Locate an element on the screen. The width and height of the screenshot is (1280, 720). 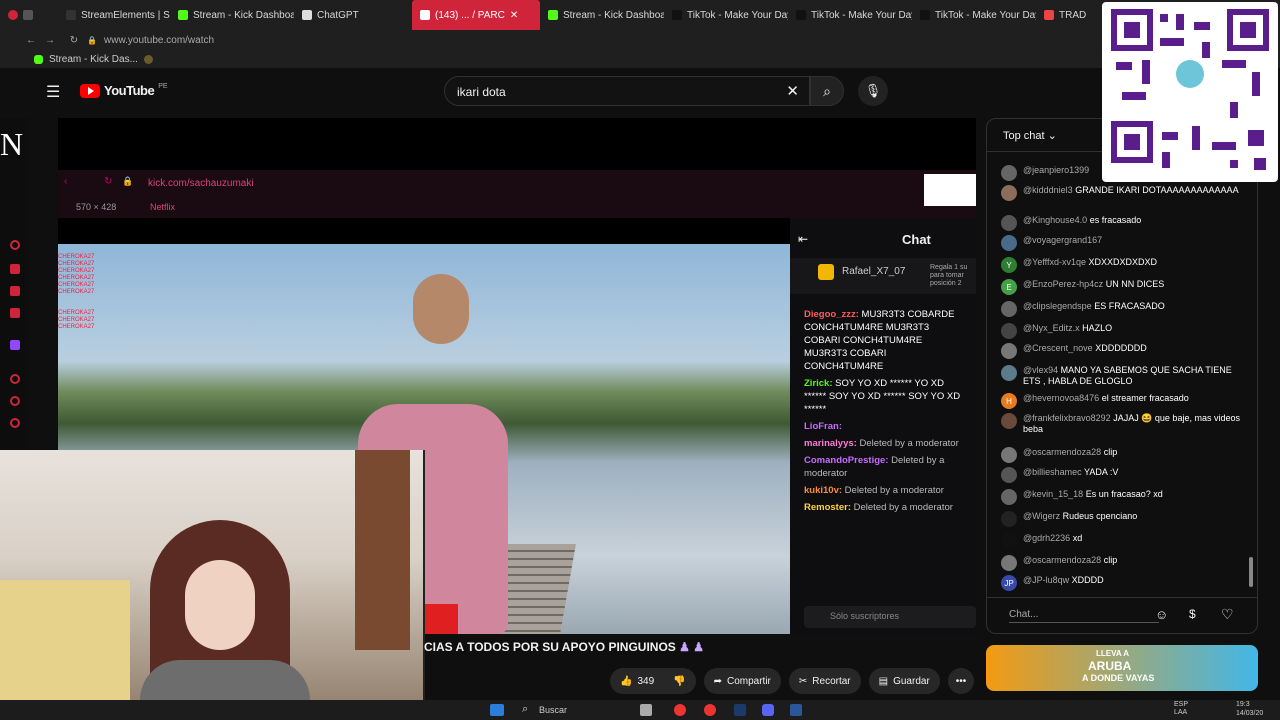
chat-username: @Nyx_Editz.x is located at coordinates (1051, 328).